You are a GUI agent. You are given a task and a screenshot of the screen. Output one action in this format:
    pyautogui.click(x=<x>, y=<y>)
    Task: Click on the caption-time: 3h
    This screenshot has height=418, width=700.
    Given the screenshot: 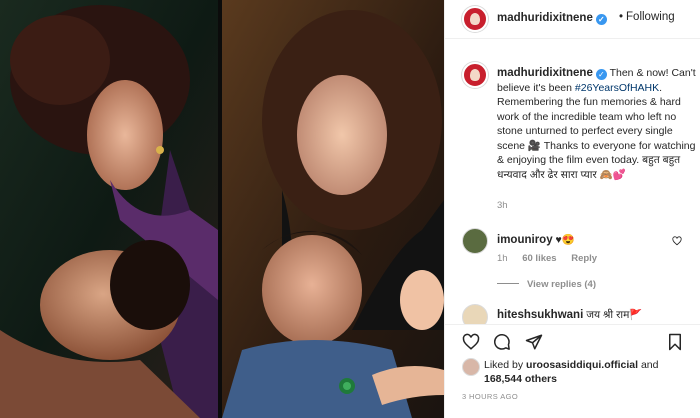 What is the action you would take?
    pyautogui.click(x=502, y=205)
    